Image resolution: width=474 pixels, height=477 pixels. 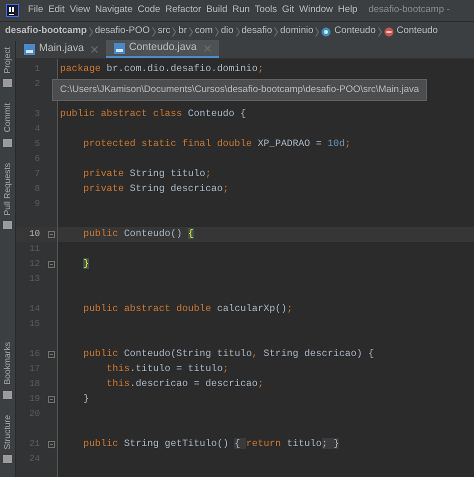 I want to click on path-tooltip: C:\Users\JKamison\Documents\Cursos\desafio-bootcamp\desafio-POO\src\Main.java, so click(x=240, y=90).